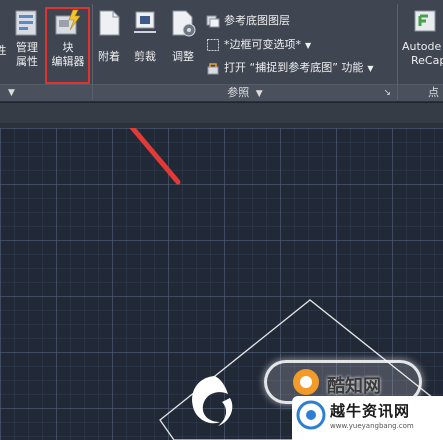  Describe the element at coordinates (238, 92) in the screenshot. I see `reference-panel-label: 参照` at that location.